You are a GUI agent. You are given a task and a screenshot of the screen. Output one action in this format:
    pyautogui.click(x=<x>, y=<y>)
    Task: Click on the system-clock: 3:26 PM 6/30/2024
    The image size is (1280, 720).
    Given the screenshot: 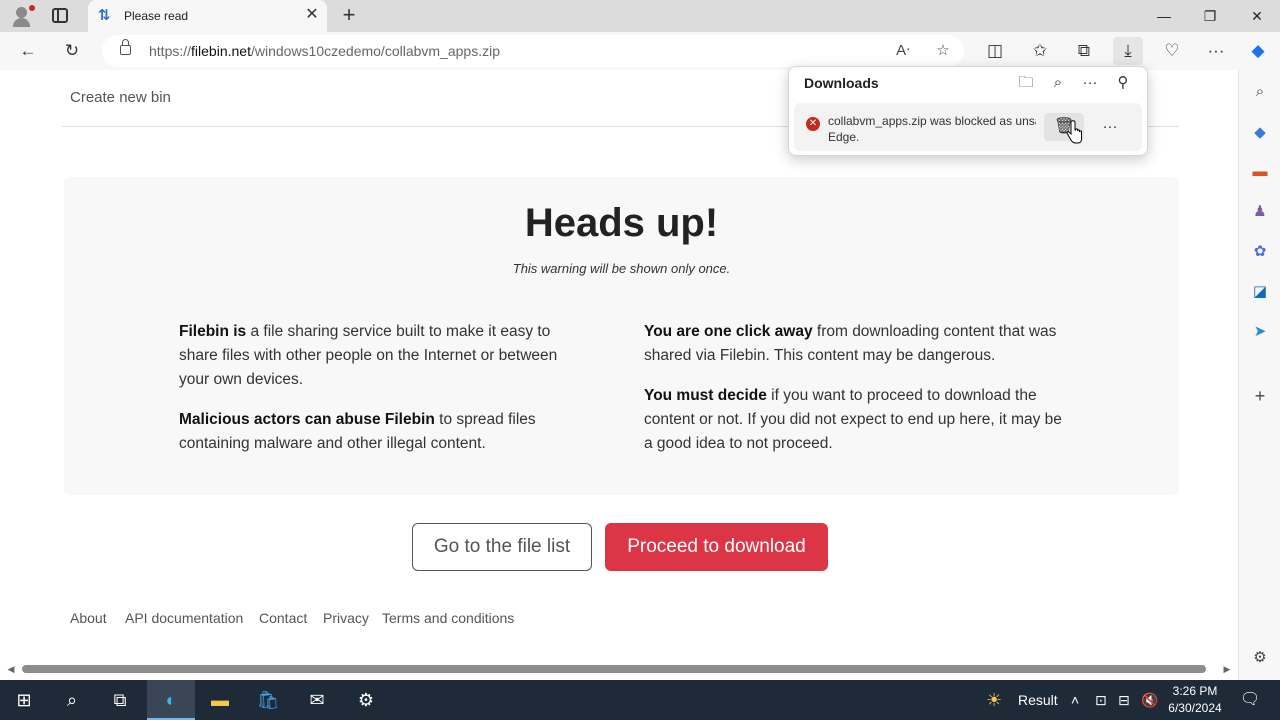 What is the action you would take?
    pyautogui.click(x=1195, y=700)
    